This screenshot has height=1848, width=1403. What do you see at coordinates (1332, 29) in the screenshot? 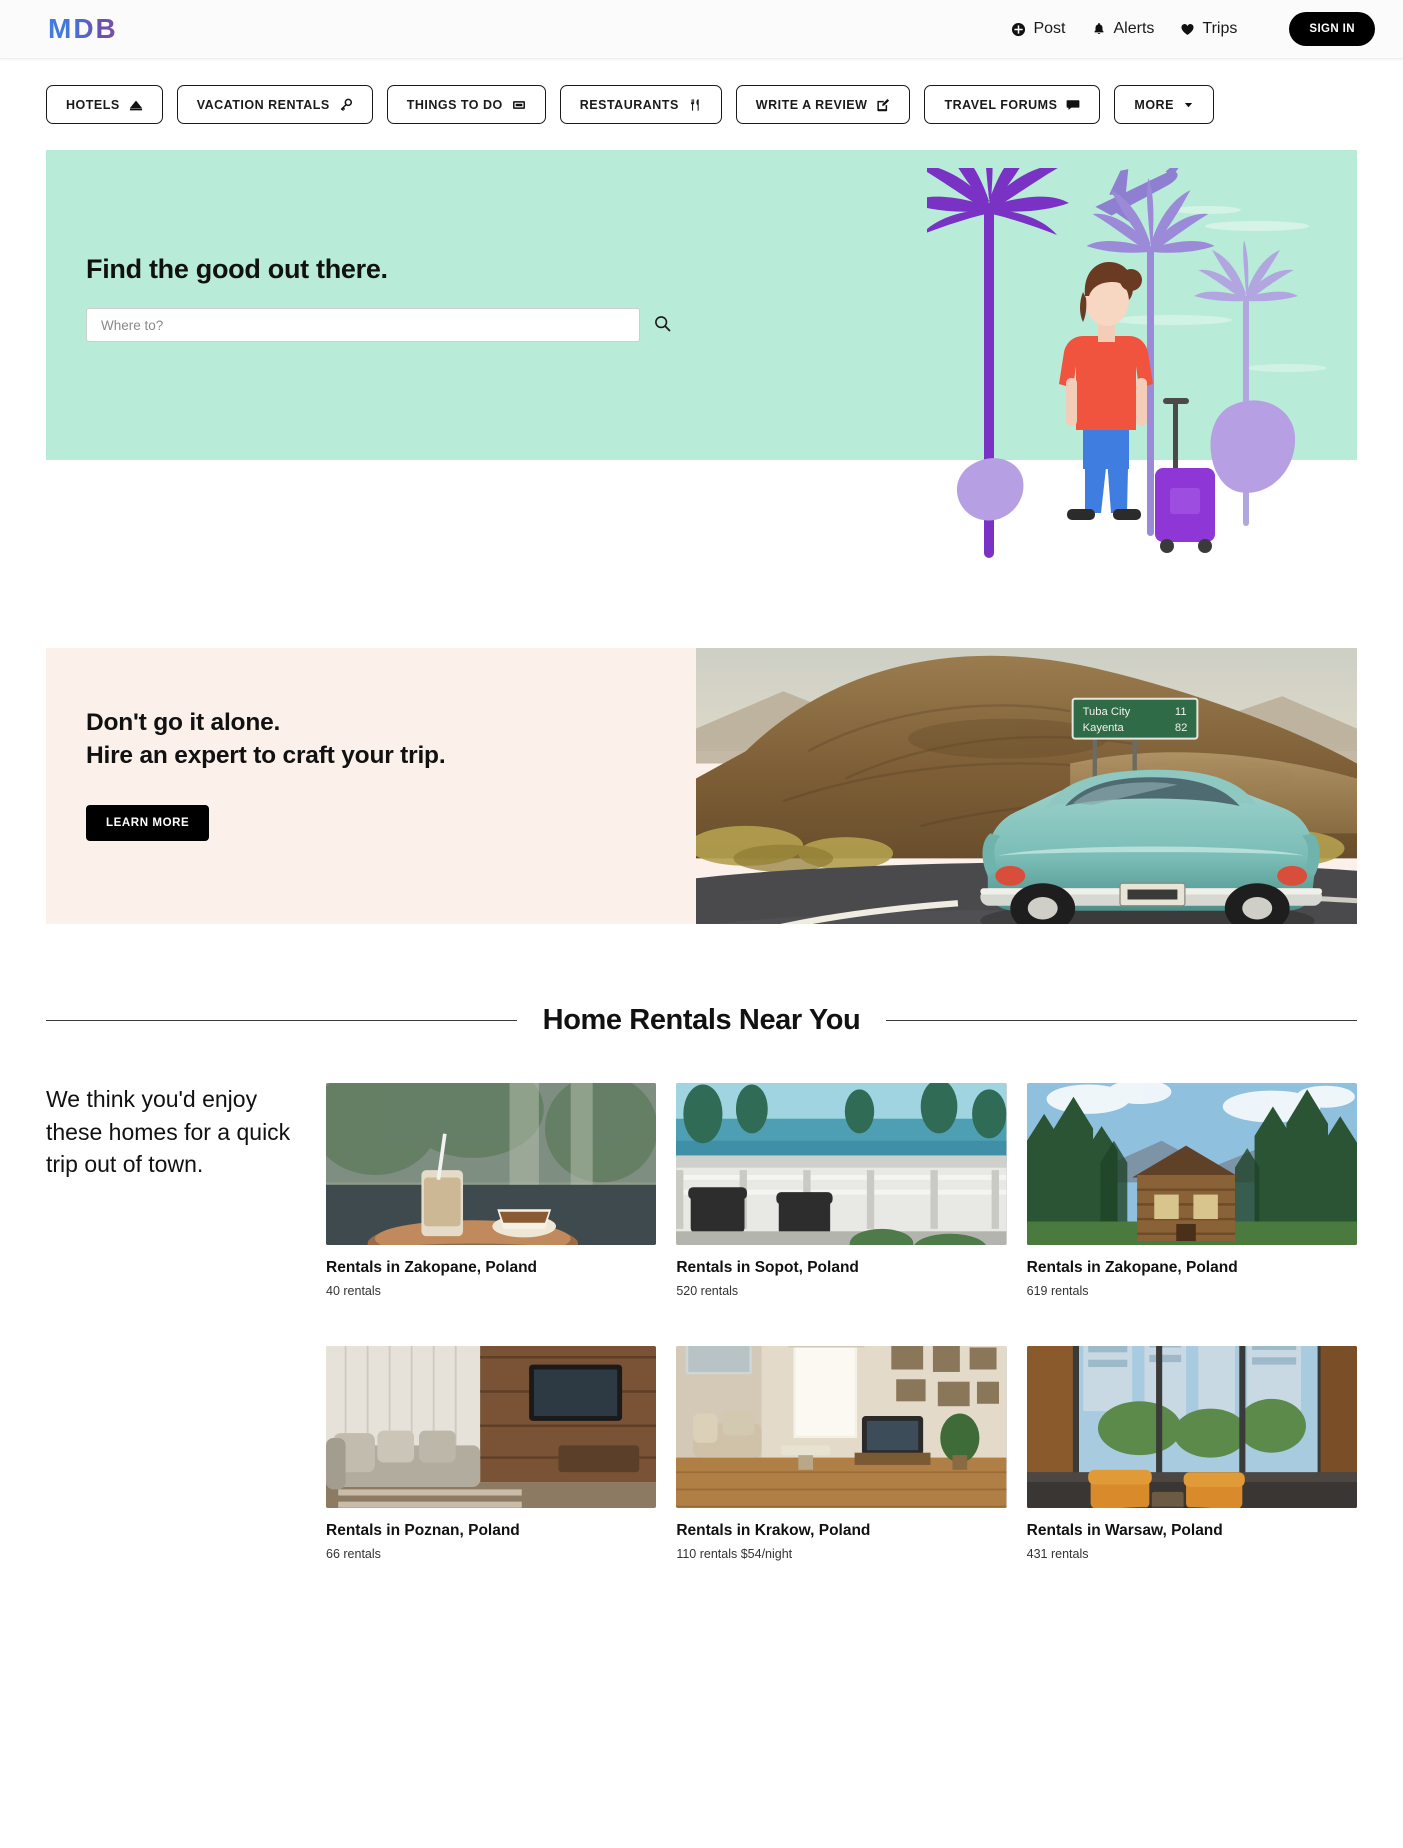
I see `sign-in-button: SIGN IN` at bounding box center [1332, 29].